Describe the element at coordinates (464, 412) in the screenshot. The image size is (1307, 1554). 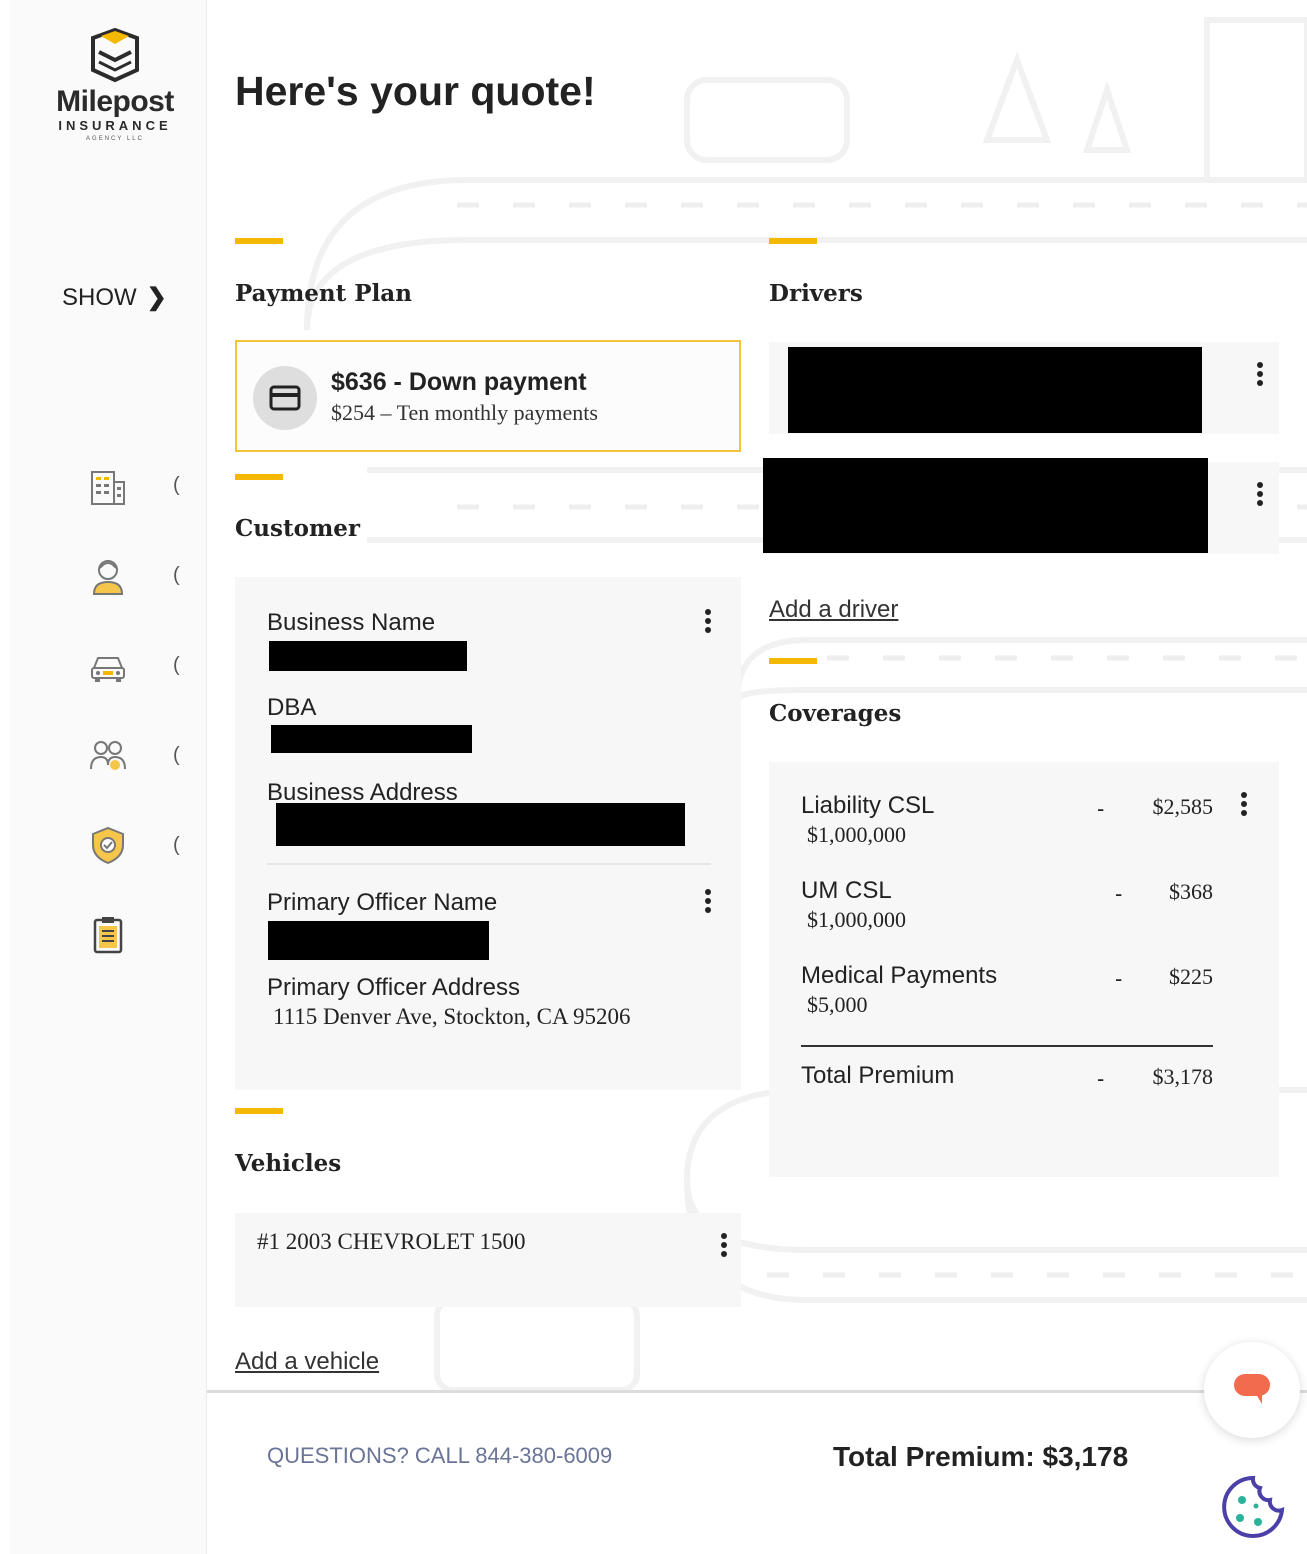
I see `monthly-payments-text: $254 – Ten monthly payments` at that location.